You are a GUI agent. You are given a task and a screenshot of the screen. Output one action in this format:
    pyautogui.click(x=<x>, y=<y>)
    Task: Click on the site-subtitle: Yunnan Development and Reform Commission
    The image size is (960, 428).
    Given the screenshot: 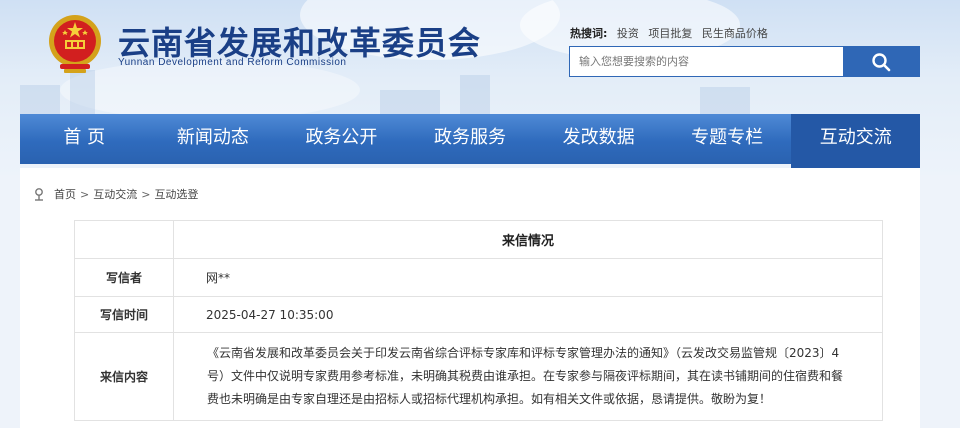 What is the action you would take?
    pyautogui.click(x=232, y=62)
    